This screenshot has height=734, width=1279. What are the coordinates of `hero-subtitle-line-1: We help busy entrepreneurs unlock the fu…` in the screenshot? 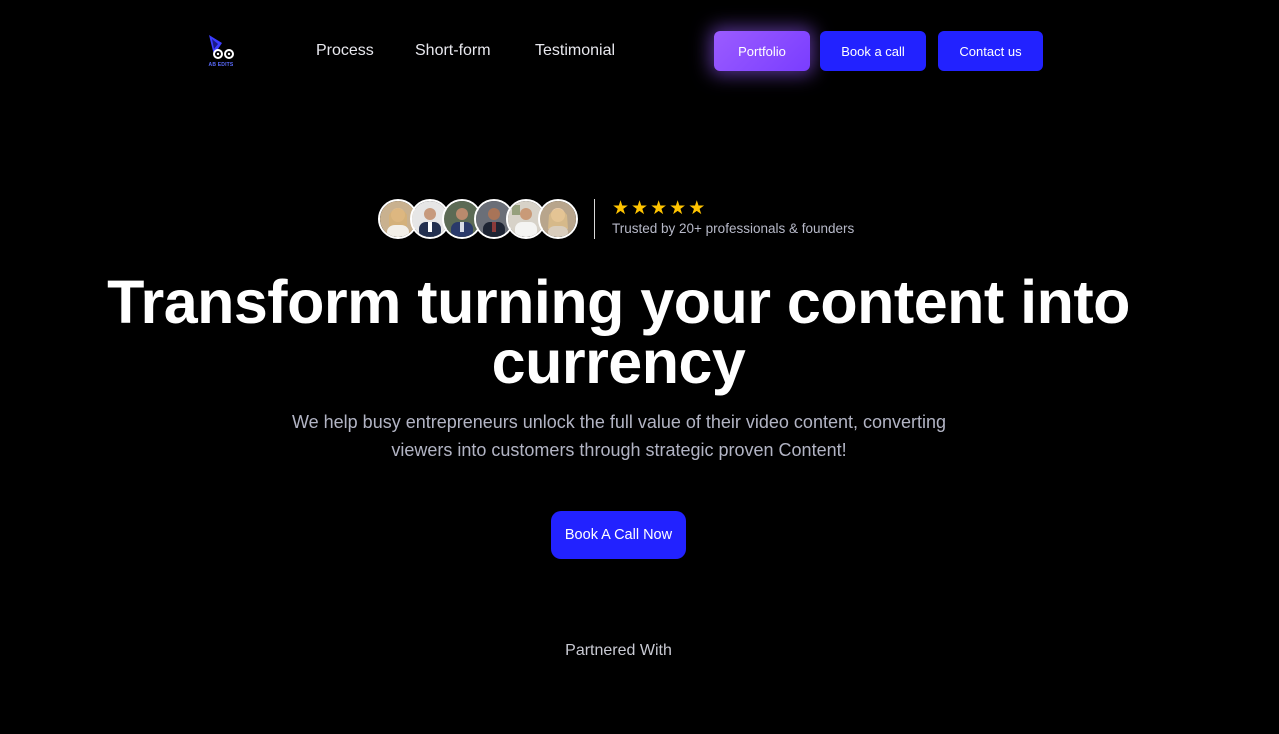 It's located at (619, 422).